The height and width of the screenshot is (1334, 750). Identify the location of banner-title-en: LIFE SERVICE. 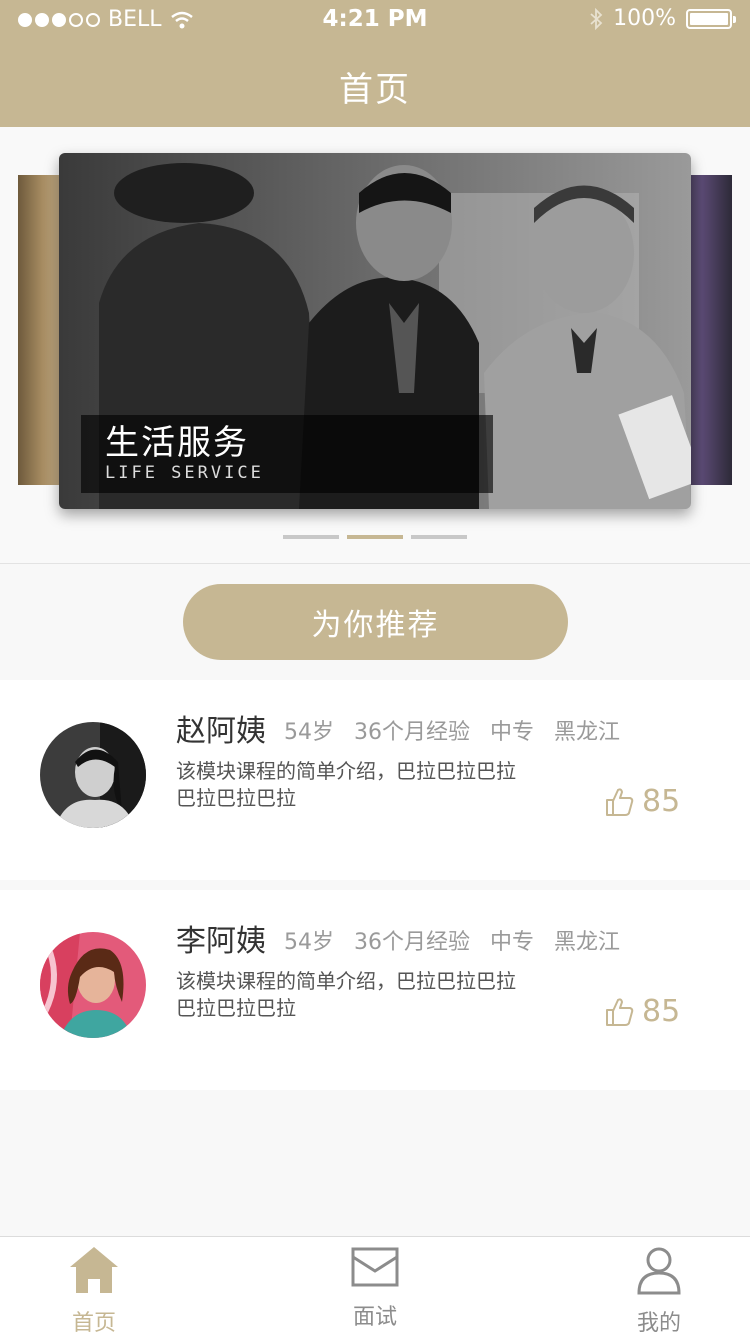
(184, 473).